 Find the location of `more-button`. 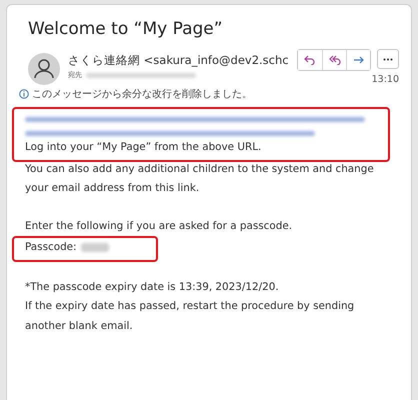

more-button is located at coordinates (388, 59).